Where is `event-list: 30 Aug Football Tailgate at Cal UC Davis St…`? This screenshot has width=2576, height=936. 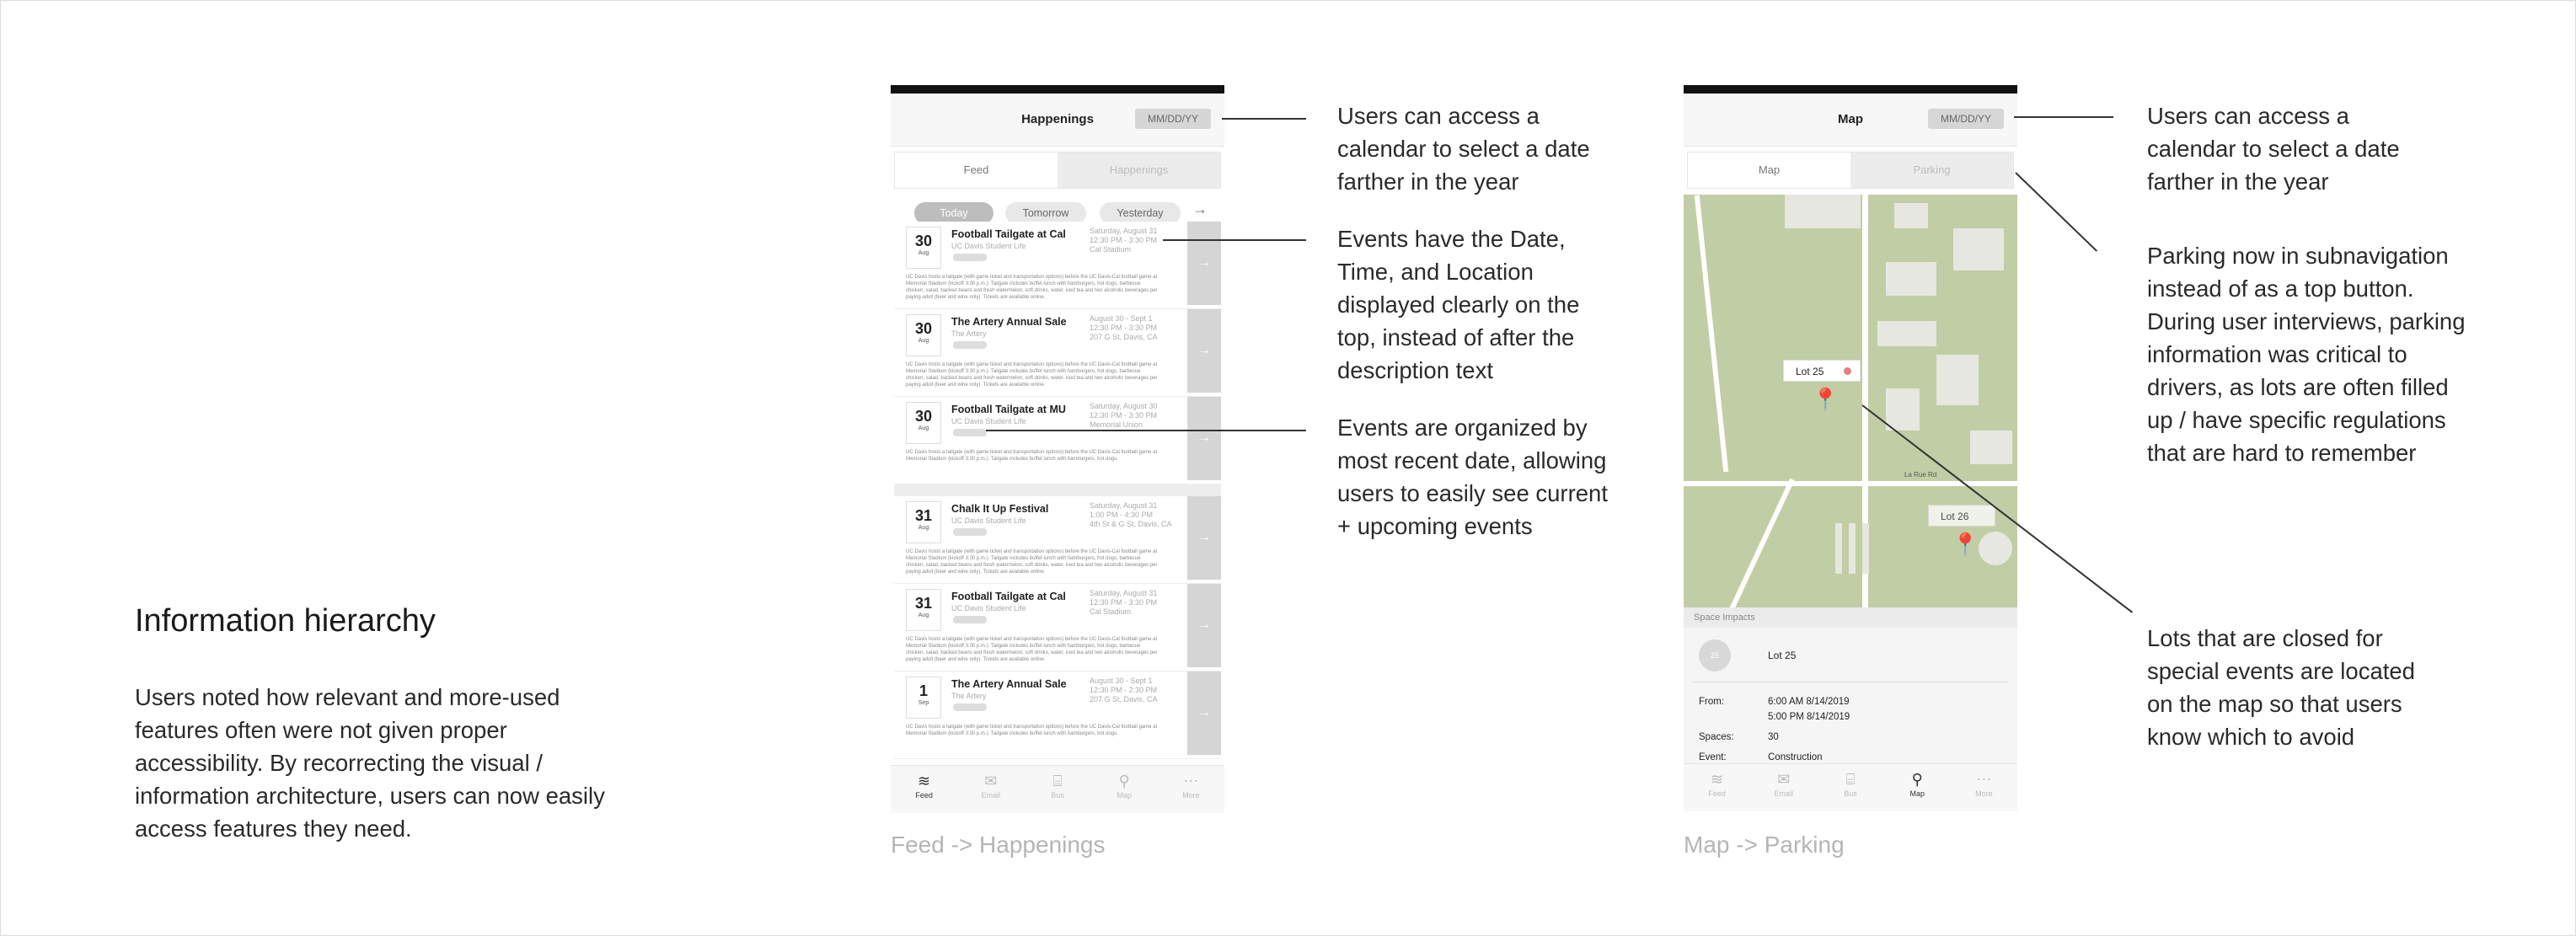
event-list: 30 Aug Football Tailgate at Cal UC Davis St… is located at coordinates (1057, 490).